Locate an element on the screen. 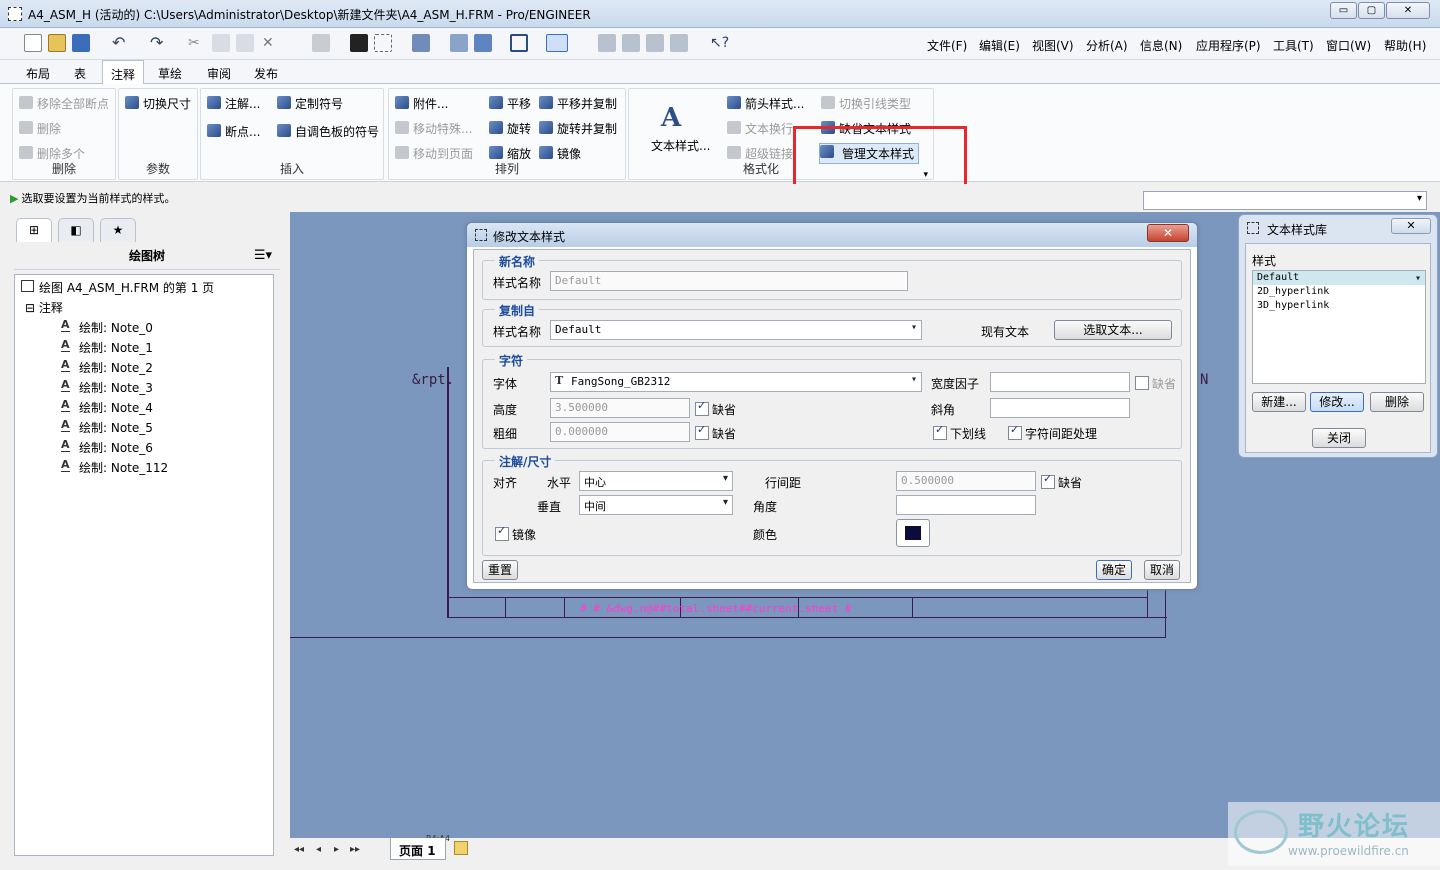 The image size is (1440, 870). translate-button: 平移 is located at coordinates (510, 103).